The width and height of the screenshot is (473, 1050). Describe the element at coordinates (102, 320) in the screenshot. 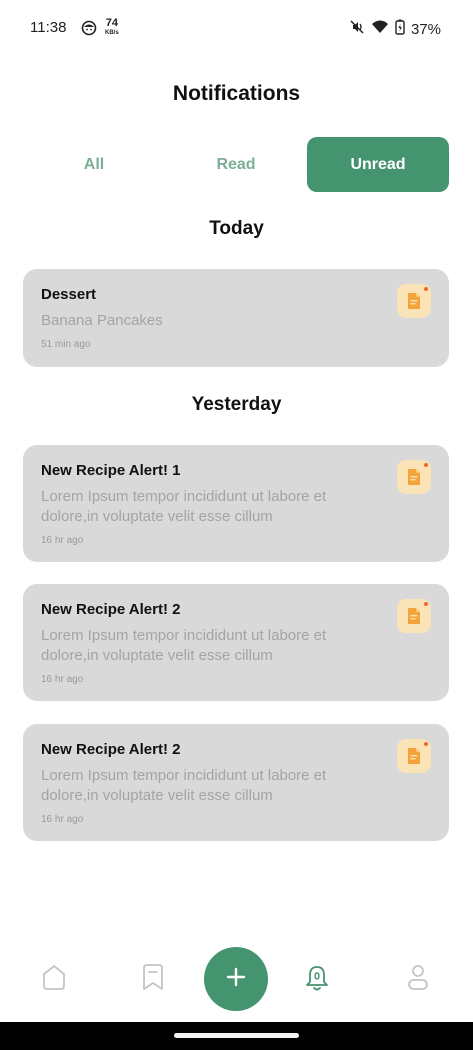

I see `notification-body: Banana Pancakes` at that location.